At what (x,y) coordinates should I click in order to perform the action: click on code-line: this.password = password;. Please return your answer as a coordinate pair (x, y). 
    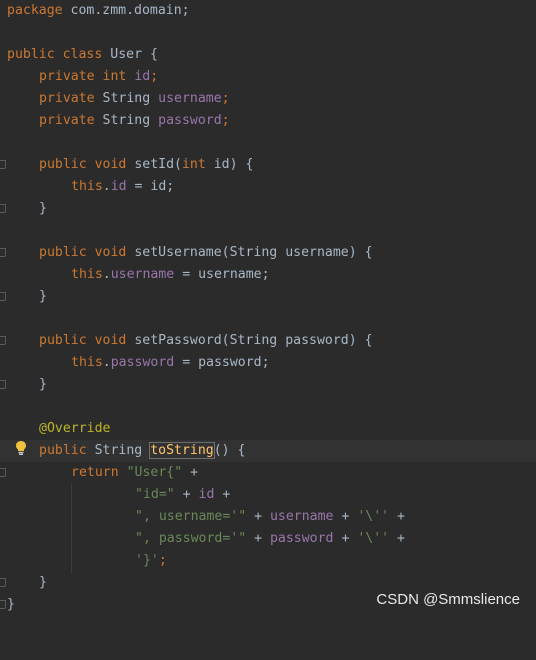
    Looking at the image, I should click on (268, 363).